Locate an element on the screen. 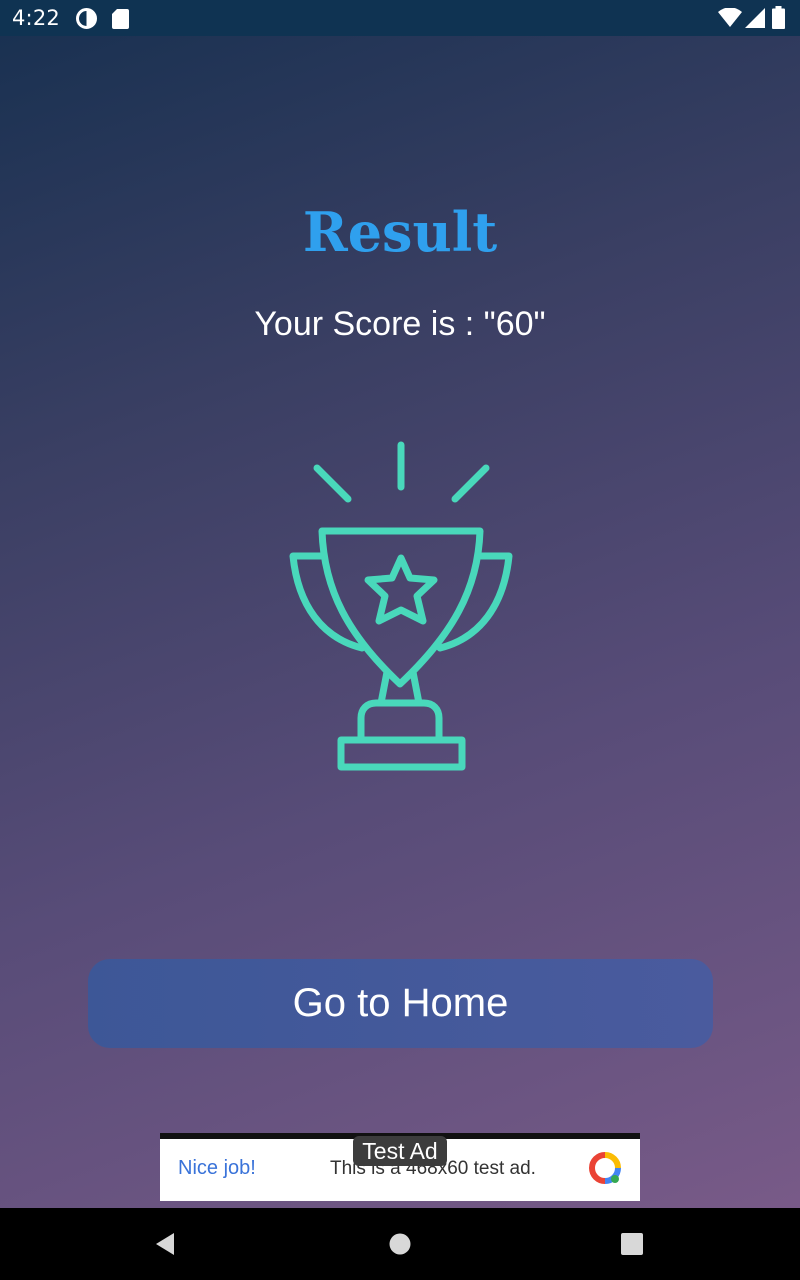 The width and height of the screenshot is (800, 1280). home-icon is located at coordinates (400, 1244).